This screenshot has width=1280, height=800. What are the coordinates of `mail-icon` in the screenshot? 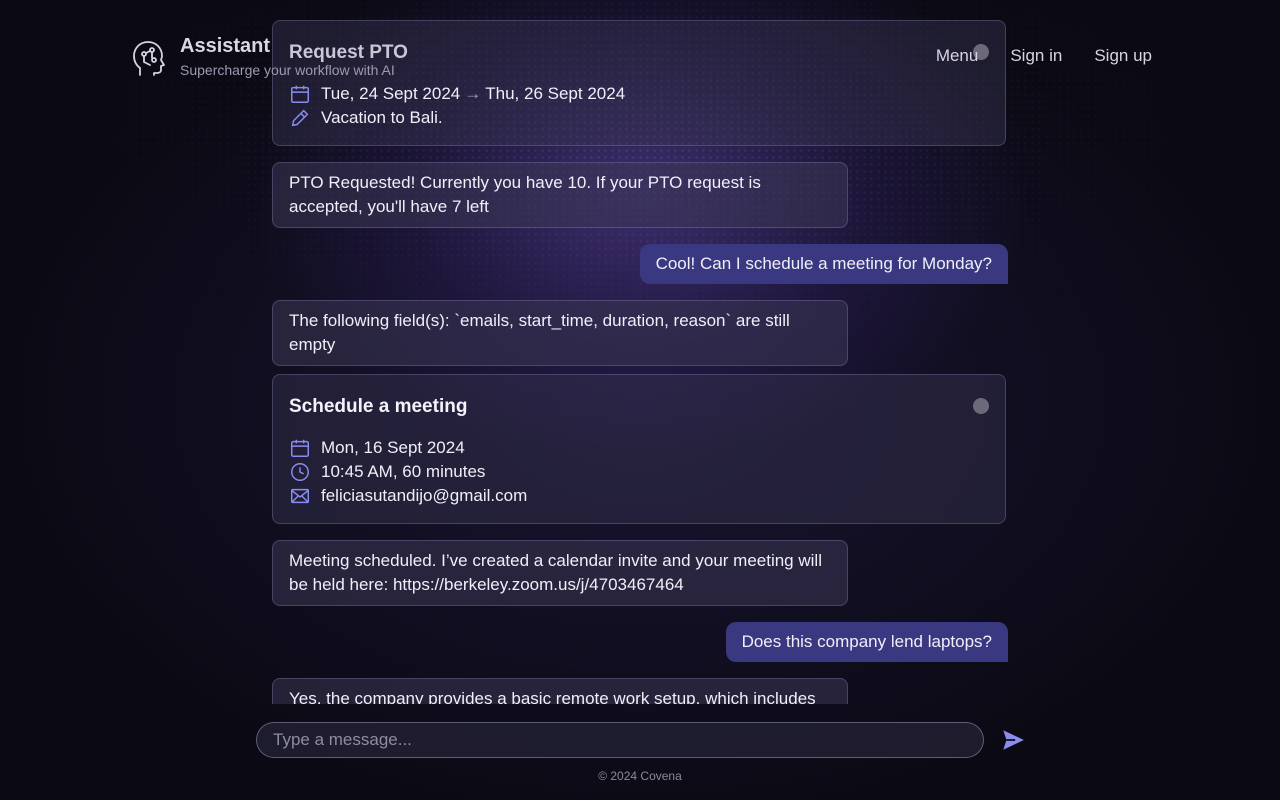 It's located at (300, 496).